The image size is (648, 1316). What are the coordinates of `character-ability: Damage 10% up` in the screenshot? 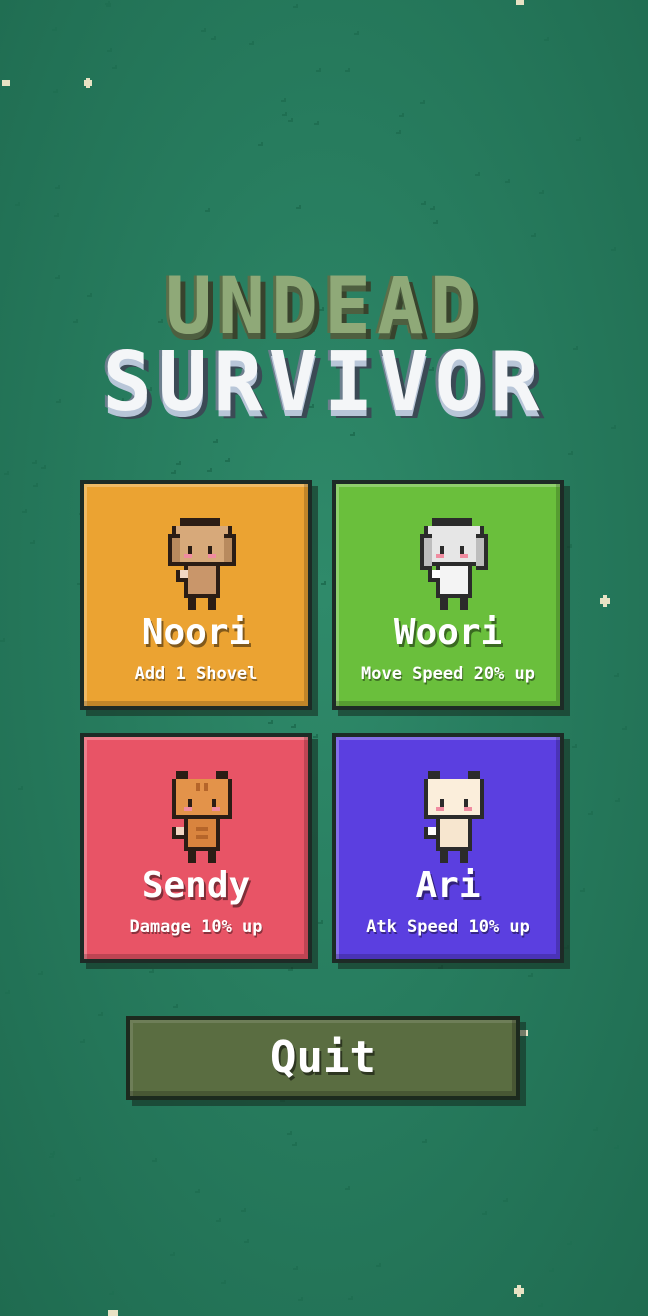 It's located at (196, 927).